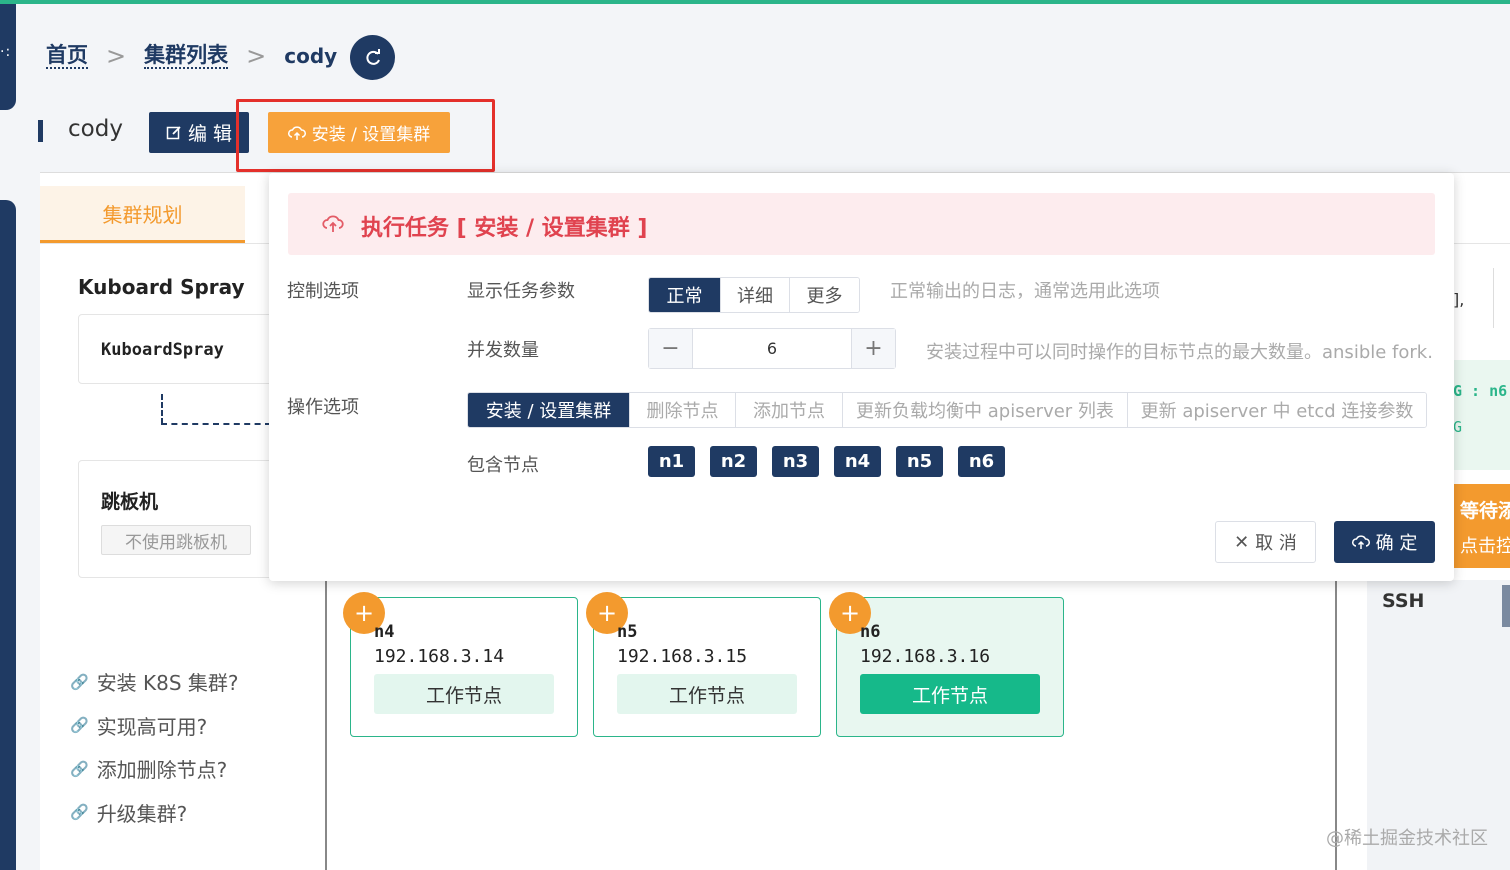 This screenshot has width=1510, height=870. What do you see at coordinates (1277, 410) in the screenshot?
I see `op-update-apiserver-etcd: 更新 apiserver 中 etcd 连接参数` at bounding box center [1277, 410].